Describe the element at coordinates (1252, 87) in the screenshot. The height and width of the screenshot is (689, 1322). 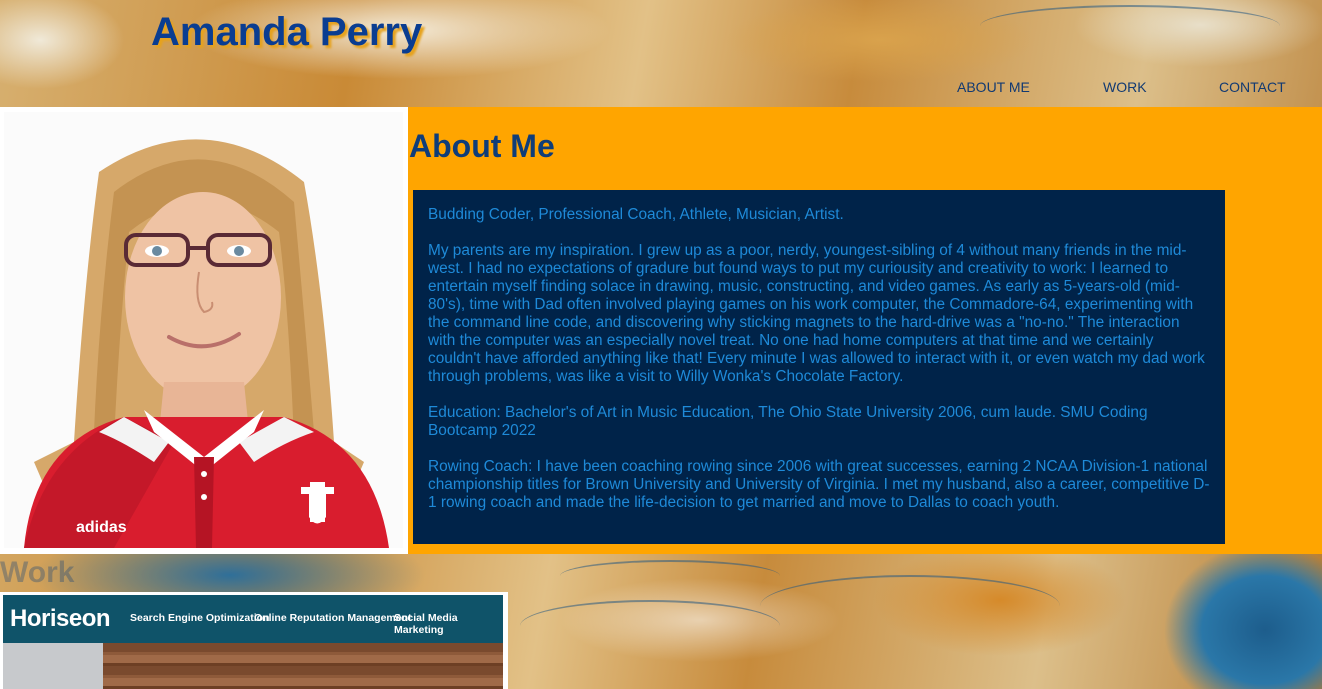
I see `nav-link-contact: CONTACT` at that location.